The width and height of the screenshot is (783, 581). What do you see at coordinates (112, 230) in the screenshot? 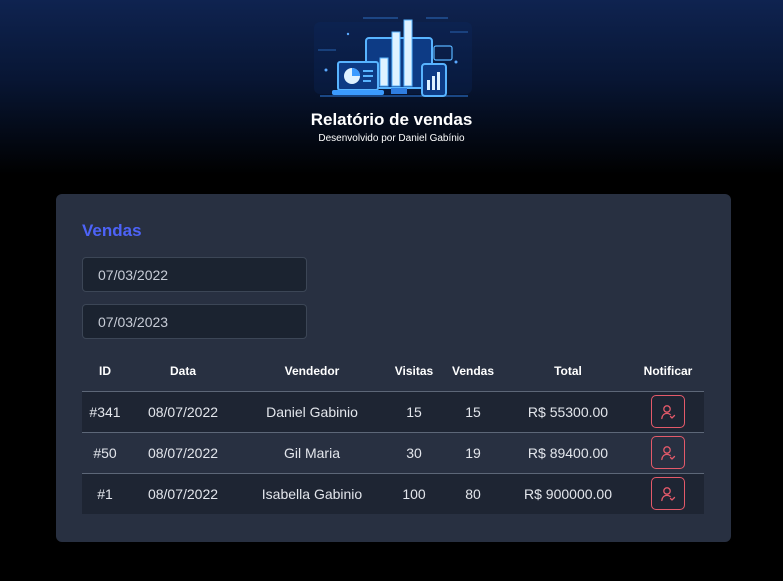
I see `card-title: Vendas` at bounding box center [112, 230].